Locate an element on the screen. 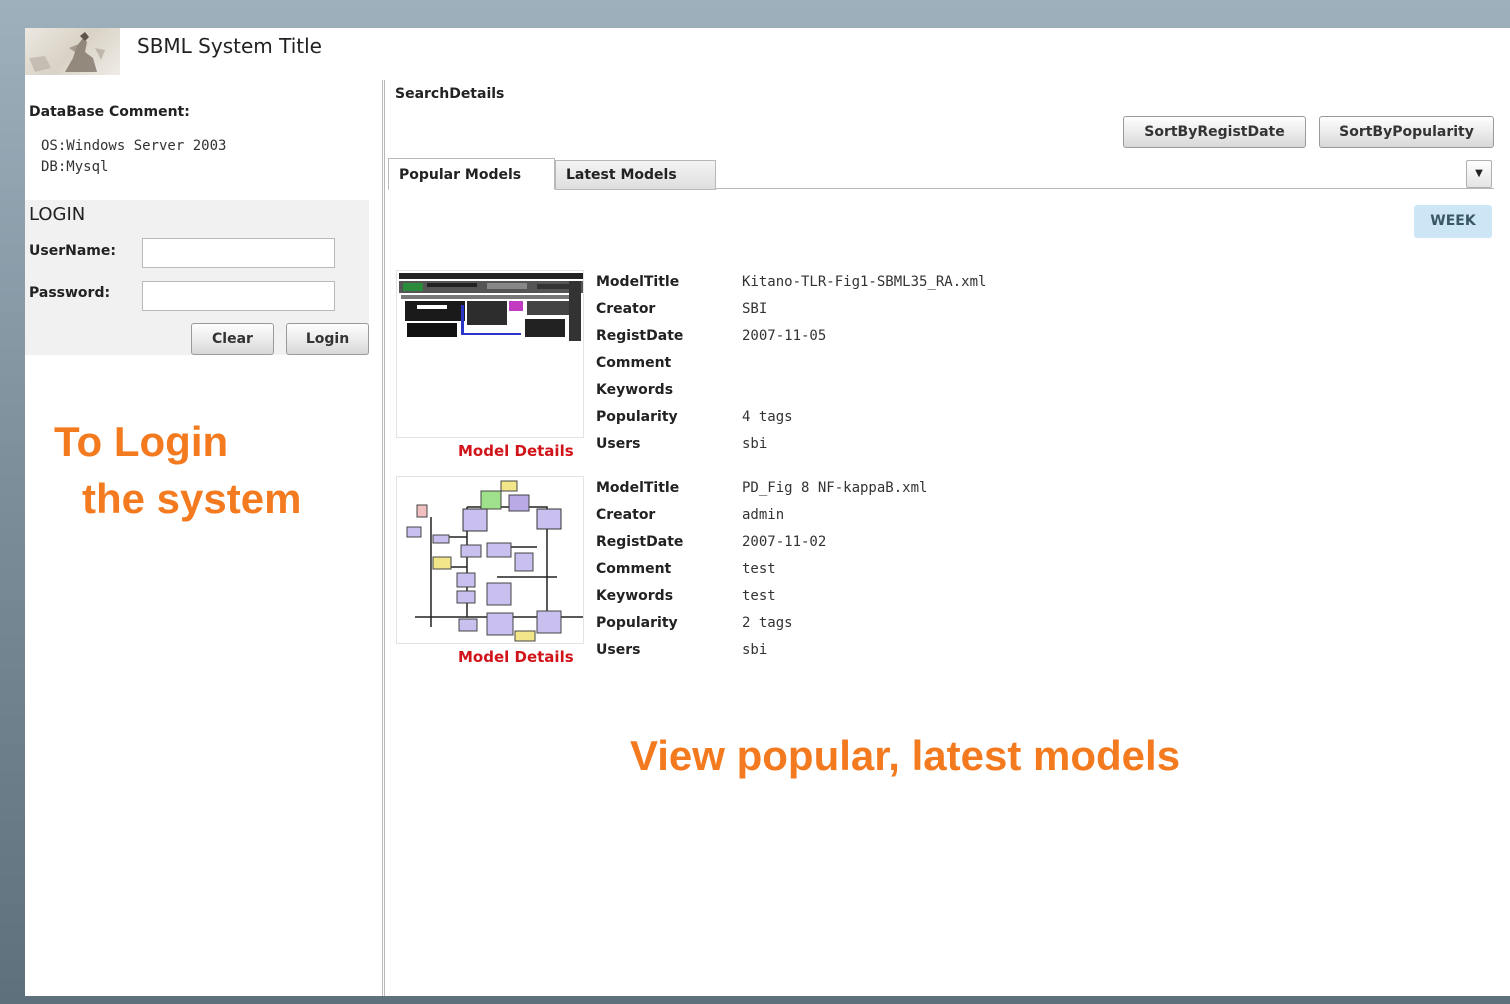 This screenshot has height=1004, width=1510. regist-date-value: 2007-11-05 is located at coordinates (784, 336).